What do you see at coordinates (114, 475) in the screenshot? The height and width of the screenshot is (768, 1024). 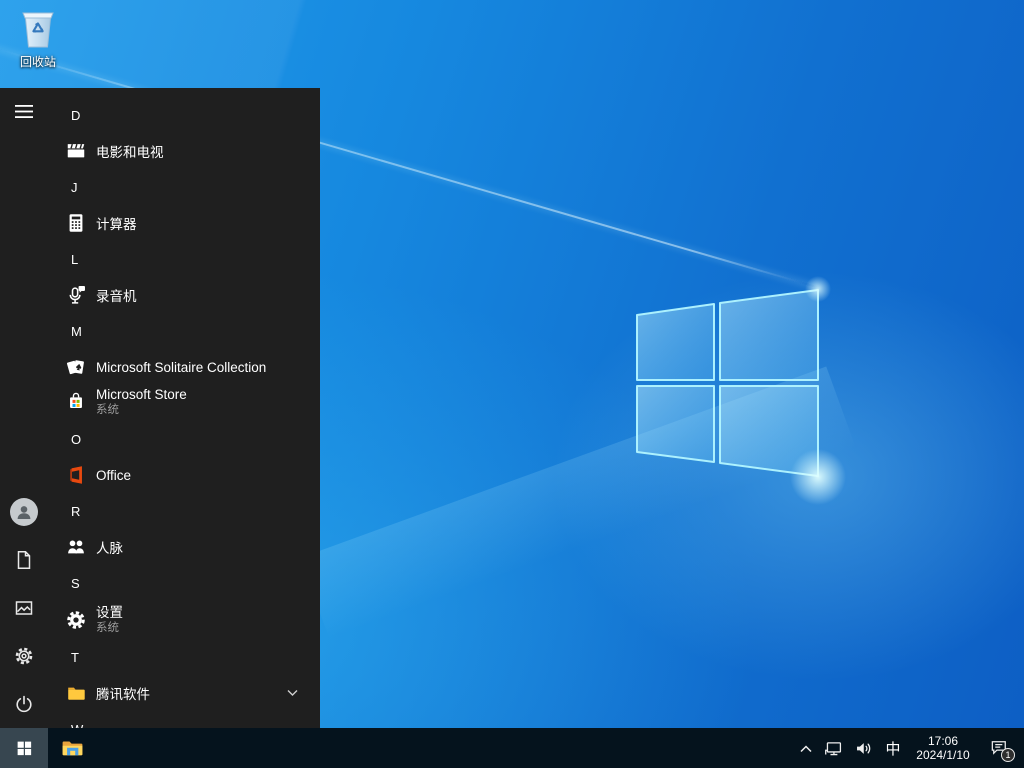 I see `app-label: Office` at bounding box center [114, 475].